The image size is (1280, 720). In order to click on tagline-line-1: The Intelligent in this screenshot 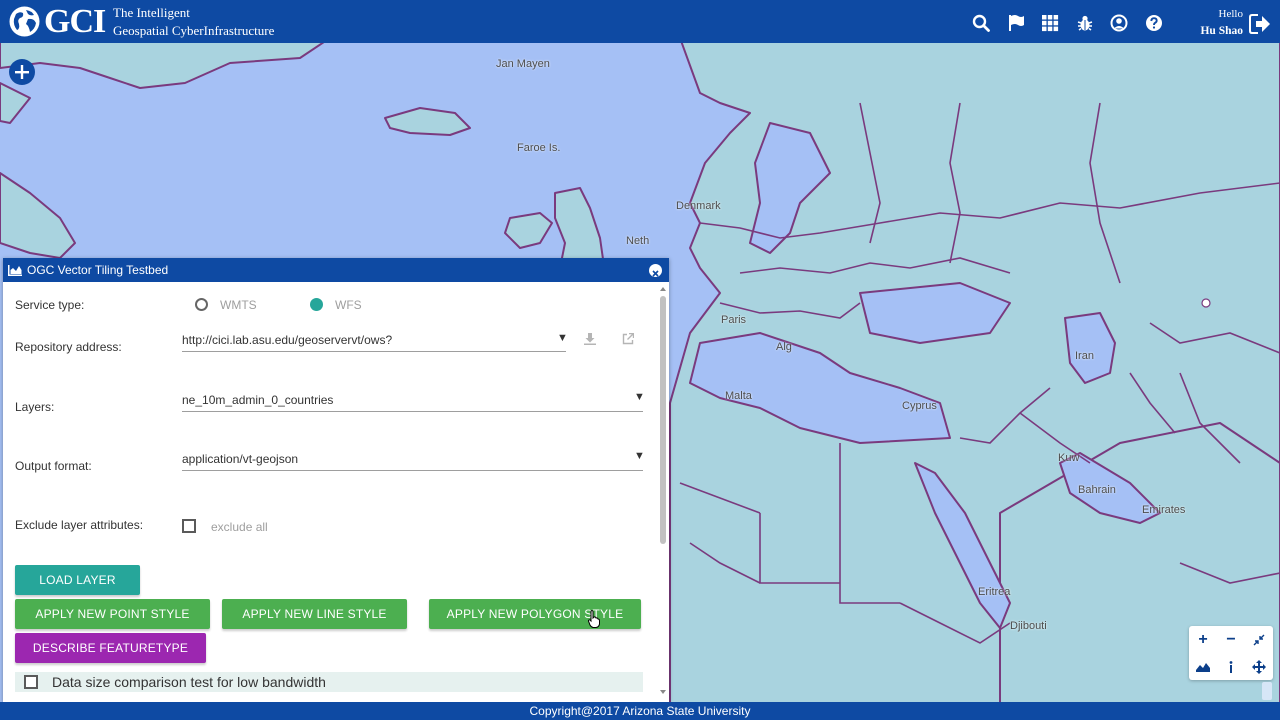, I will do `click(151, 12)`.